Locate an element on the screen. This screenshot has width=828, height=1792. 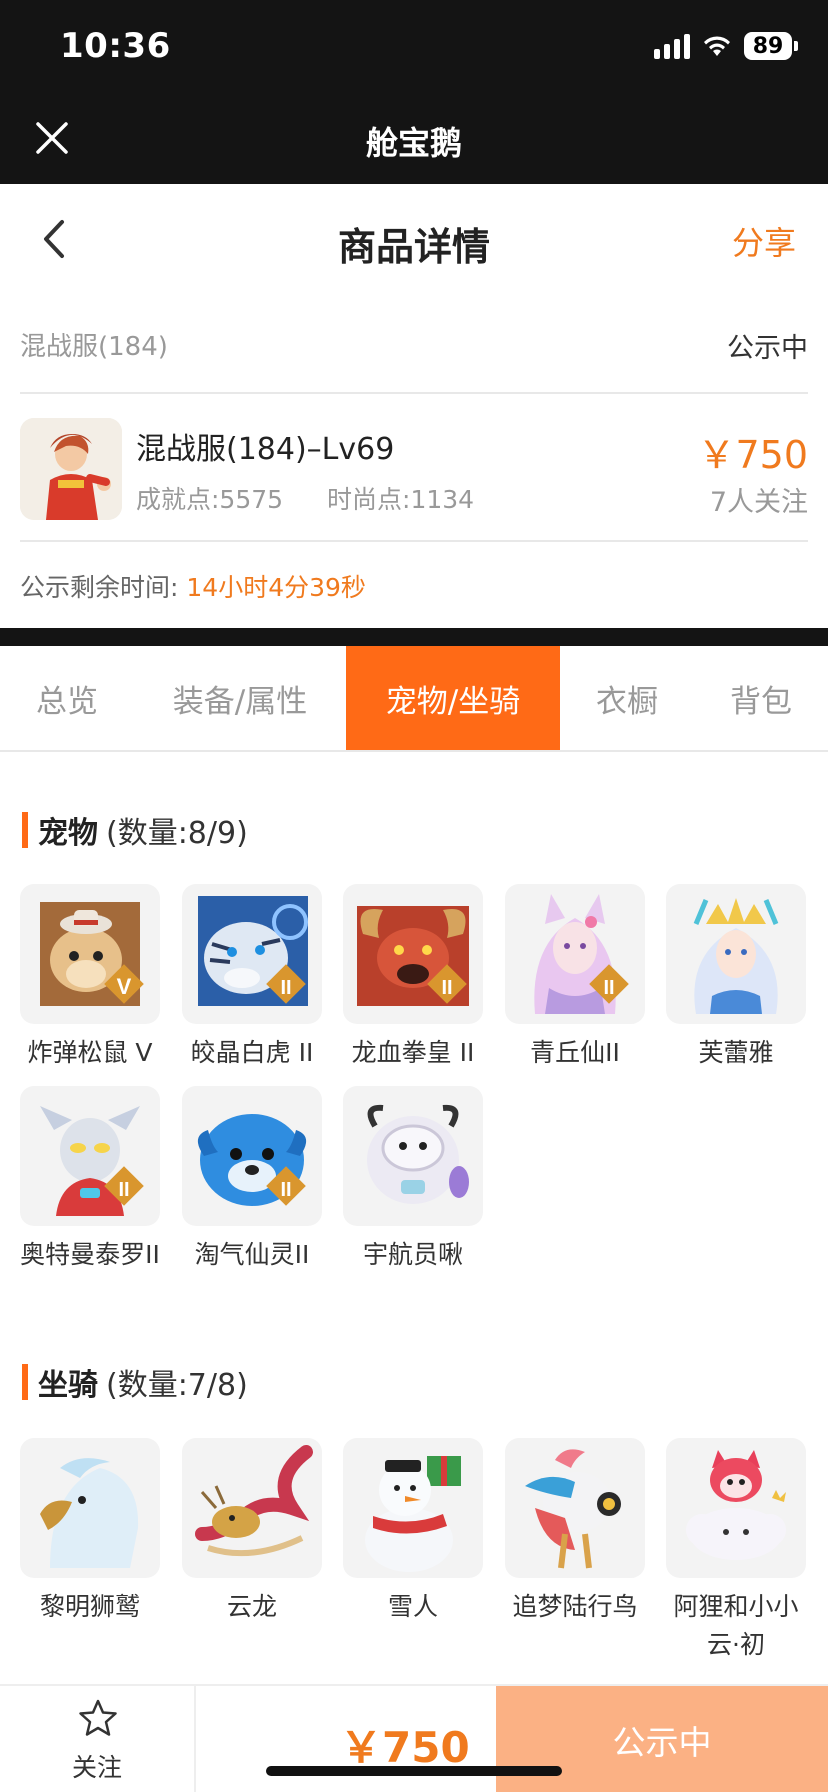
pet-item: V 炸弹松鼠 V is located at coordinates (90, 978).